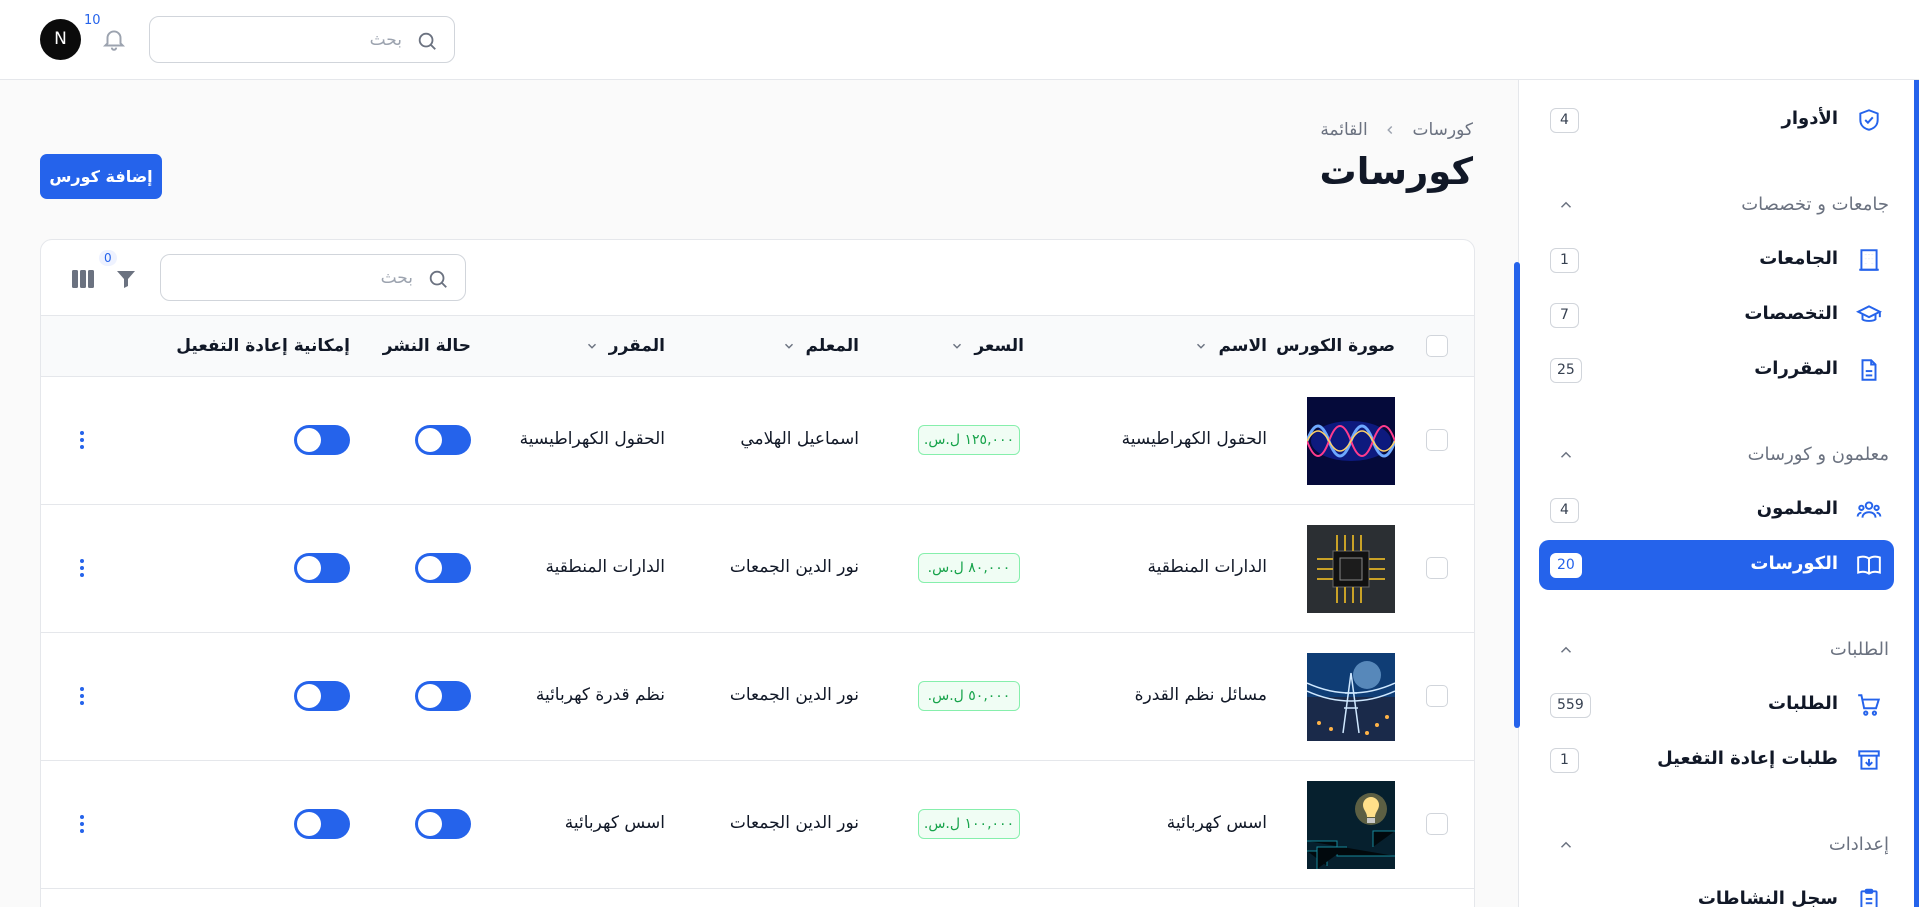 The height and width of the screenshot is (907, 1919). Describe the element at coordinates (126, 279) in the screenshot. I see `filter-icon` at that location.